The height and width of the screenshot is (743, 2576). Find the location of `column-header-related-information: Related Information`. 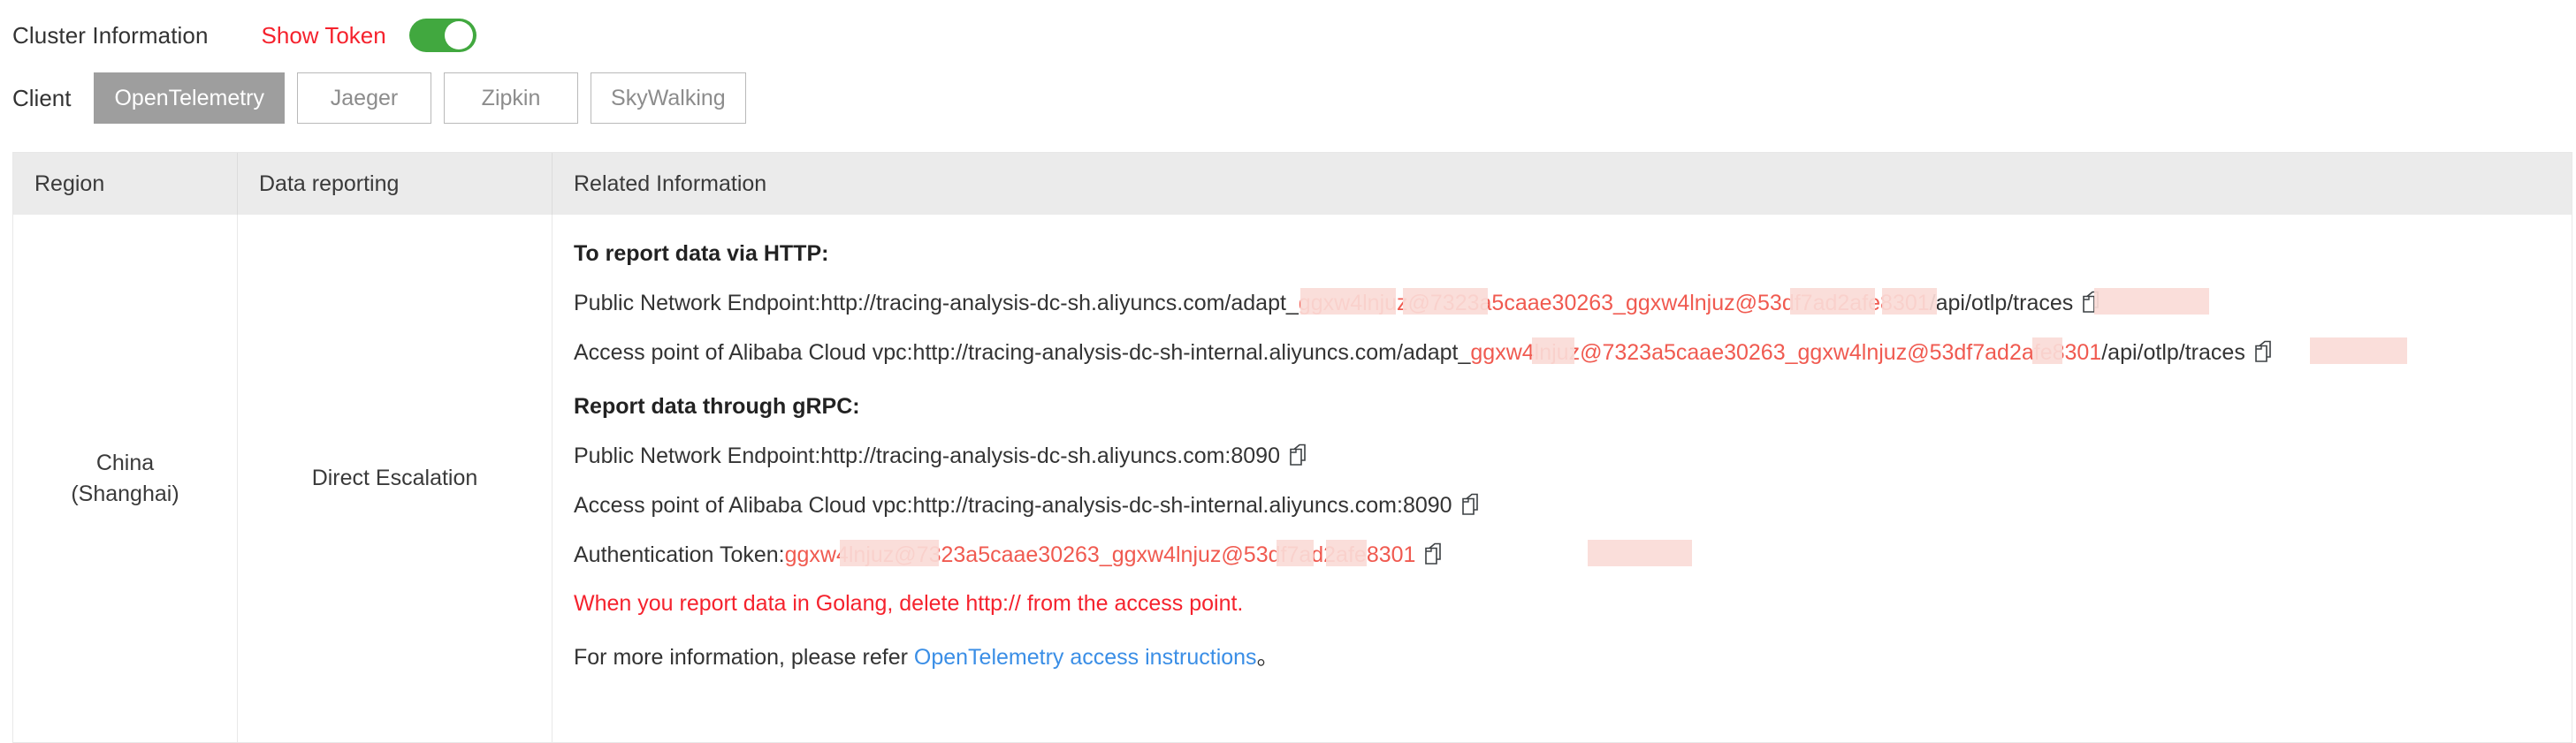

column-header-related-information: Related Information is located at coordinates (670, 183).